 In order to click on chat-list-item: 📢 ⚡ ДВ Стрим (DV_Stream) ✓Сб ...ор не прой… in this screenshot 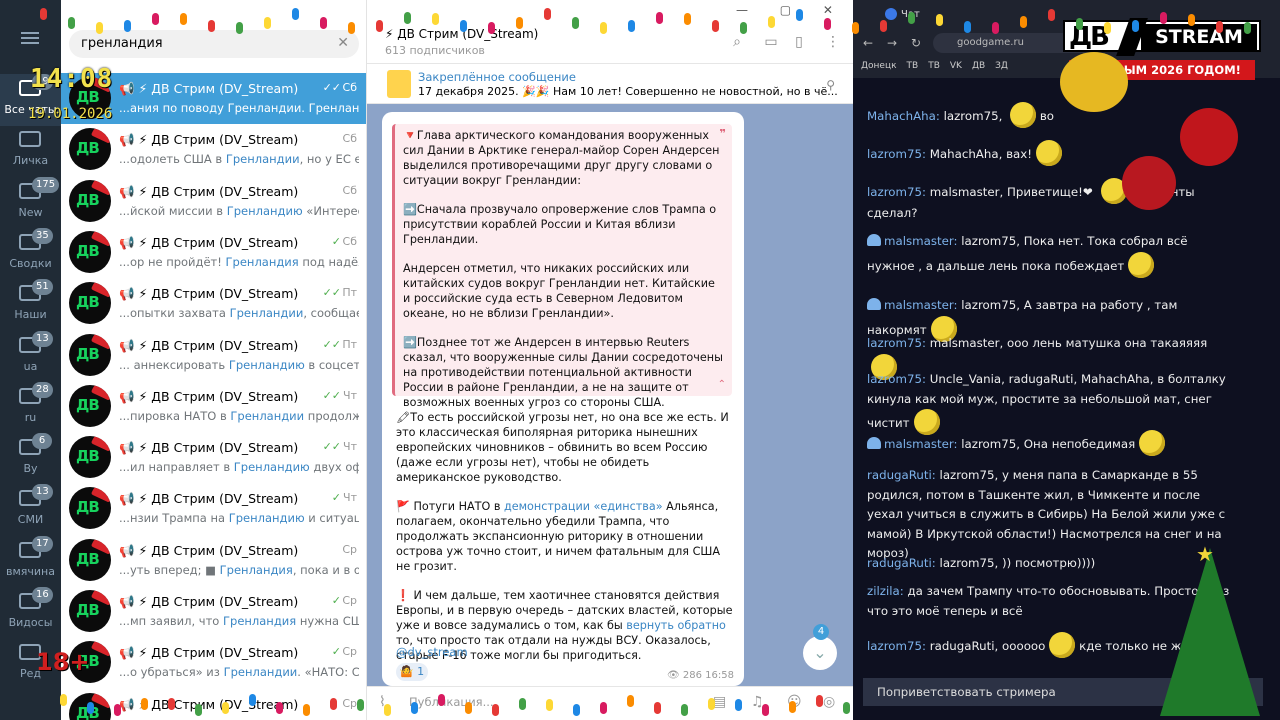, I will do `click(213, 252)`.